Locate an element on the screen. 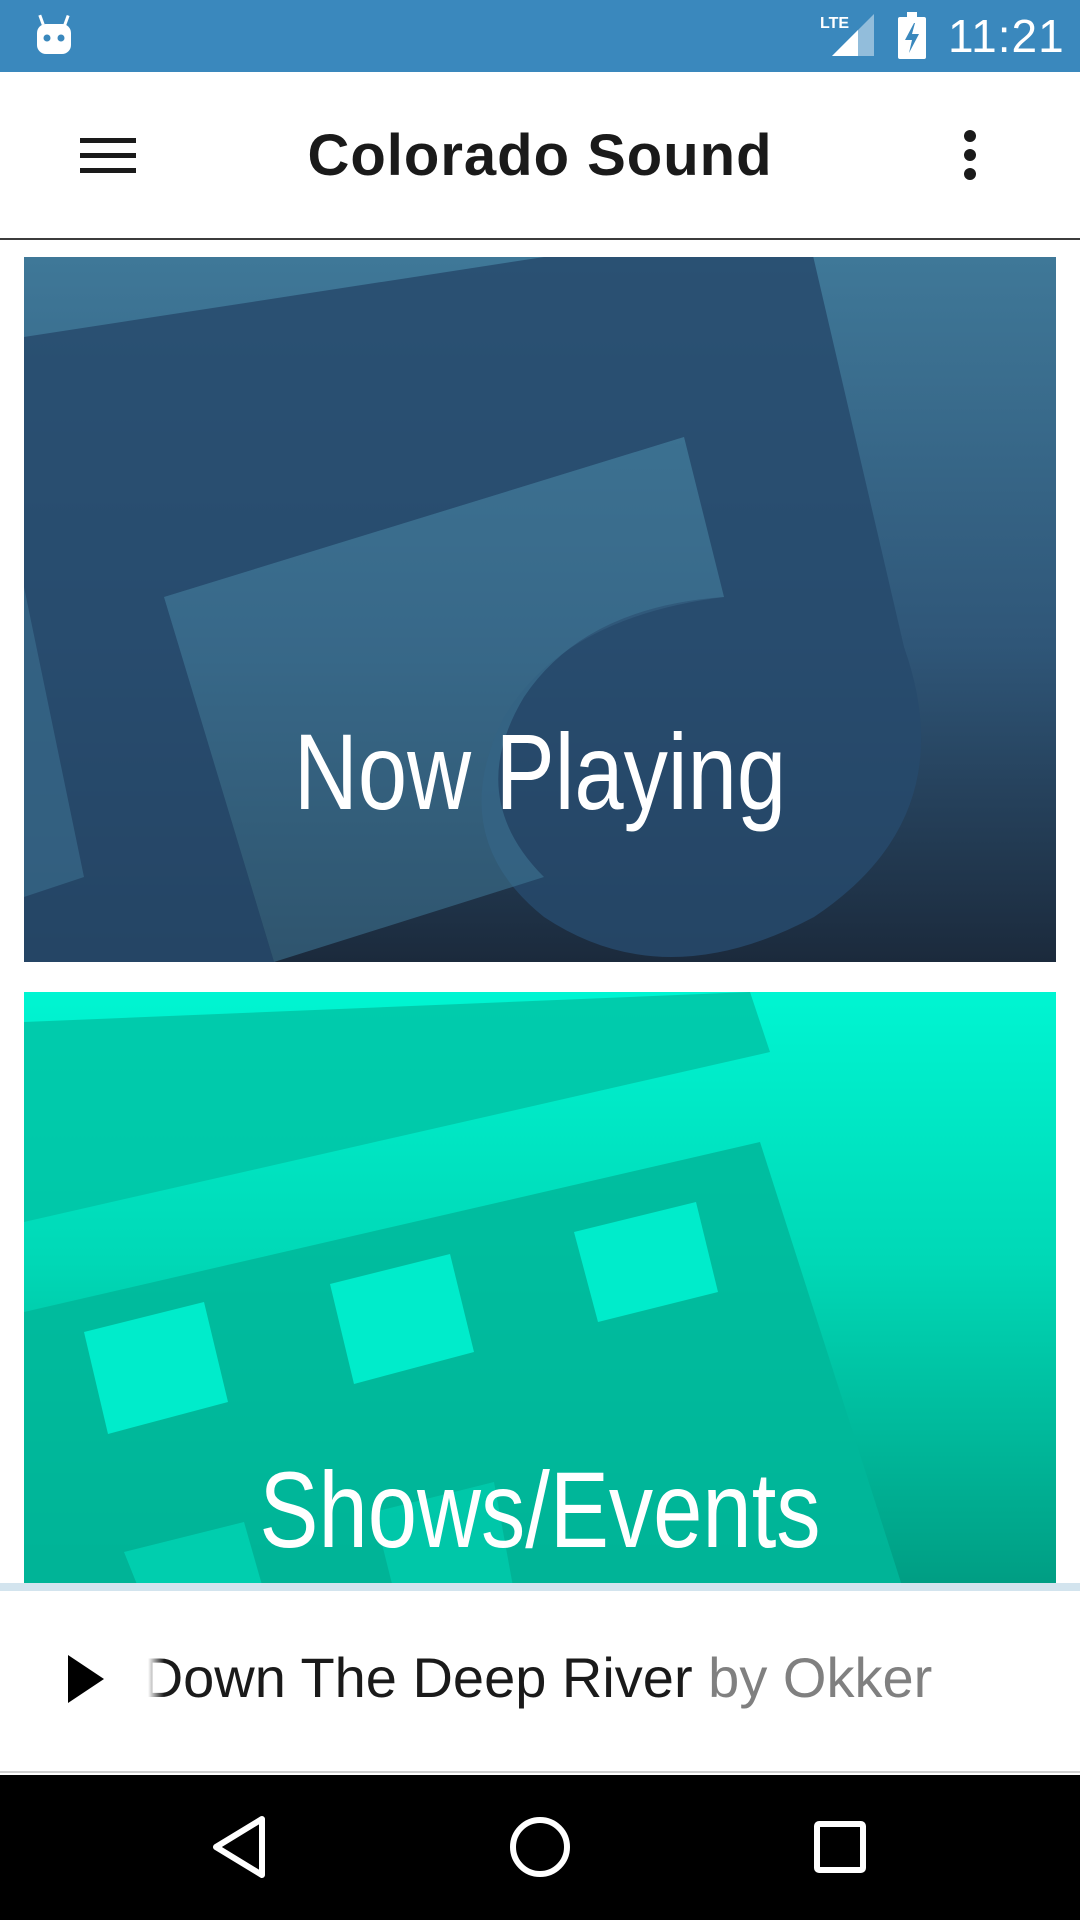  artist-name: Okker is located at coordinates (857, 1677).